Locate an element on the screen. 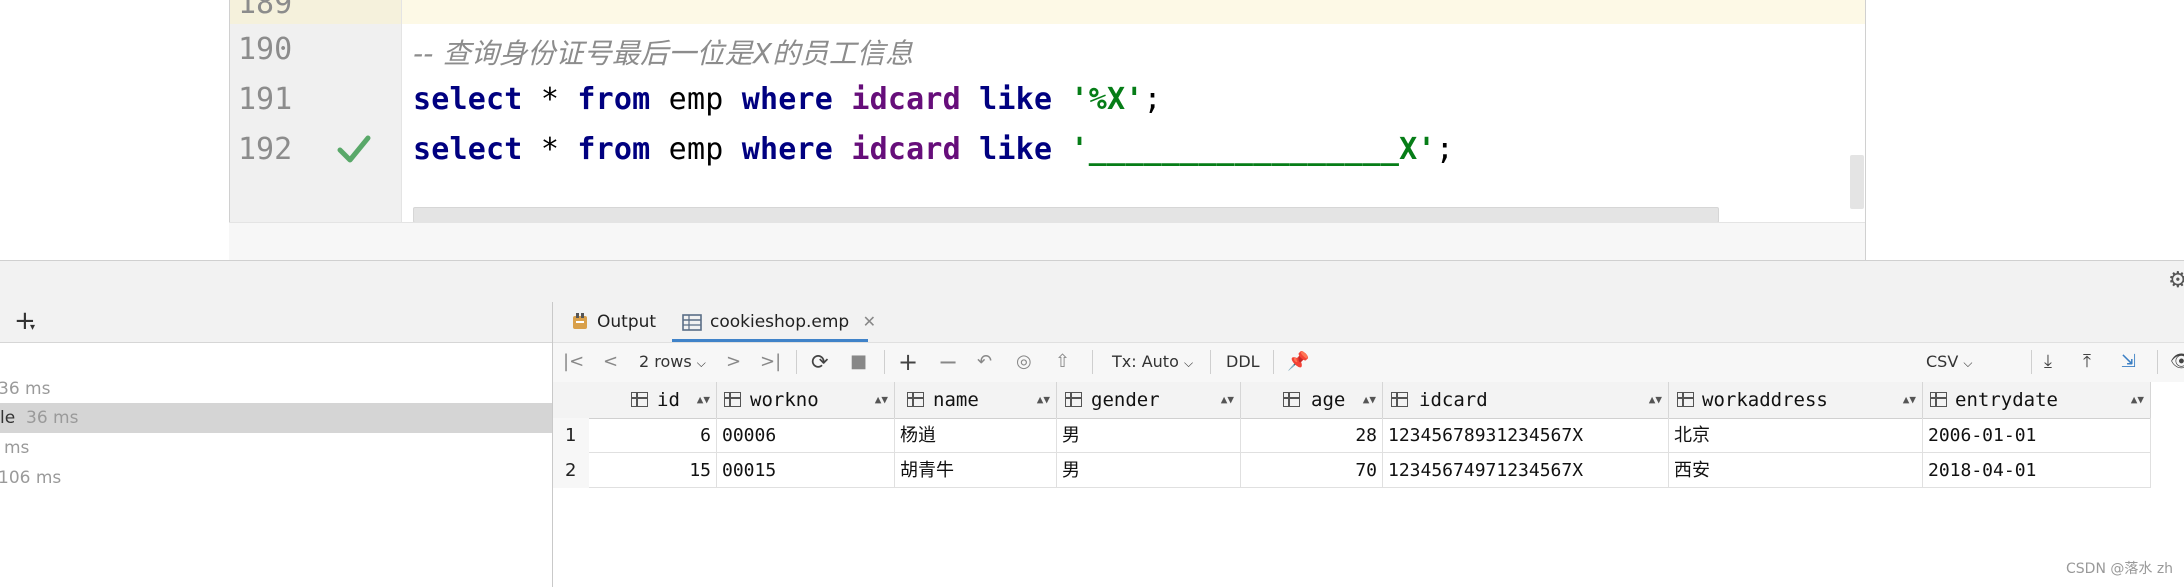 The height and width of the screenshot is (587, 2184). ddl-button: DDL is located at coordinates (1243, 362).